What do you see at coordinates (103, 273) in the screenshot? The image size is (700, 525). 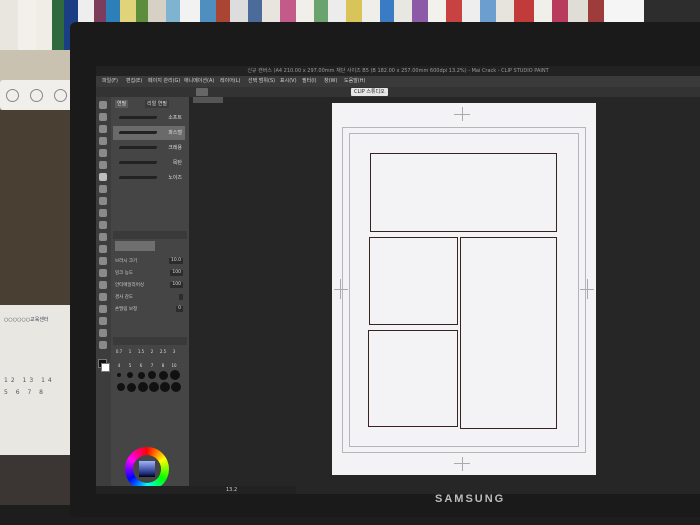 I see `gradient-tool-icon` at bounding box center [103, 273].